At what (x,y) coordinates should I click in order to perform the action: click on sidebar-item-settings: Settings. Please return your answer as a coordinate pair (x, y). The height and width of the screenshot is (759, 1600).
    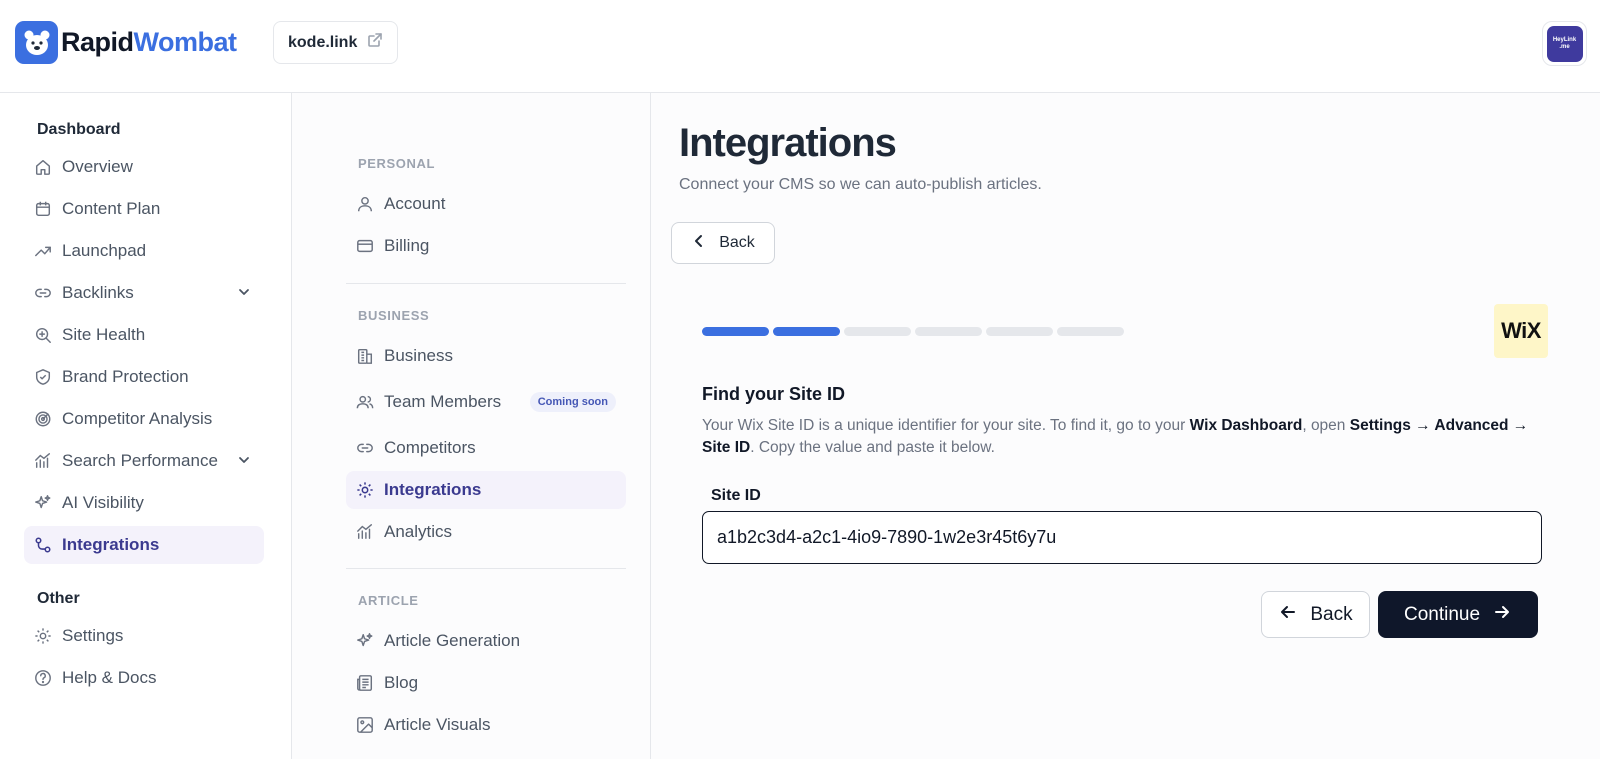
    Looking at the image, I should click on (144, 636).